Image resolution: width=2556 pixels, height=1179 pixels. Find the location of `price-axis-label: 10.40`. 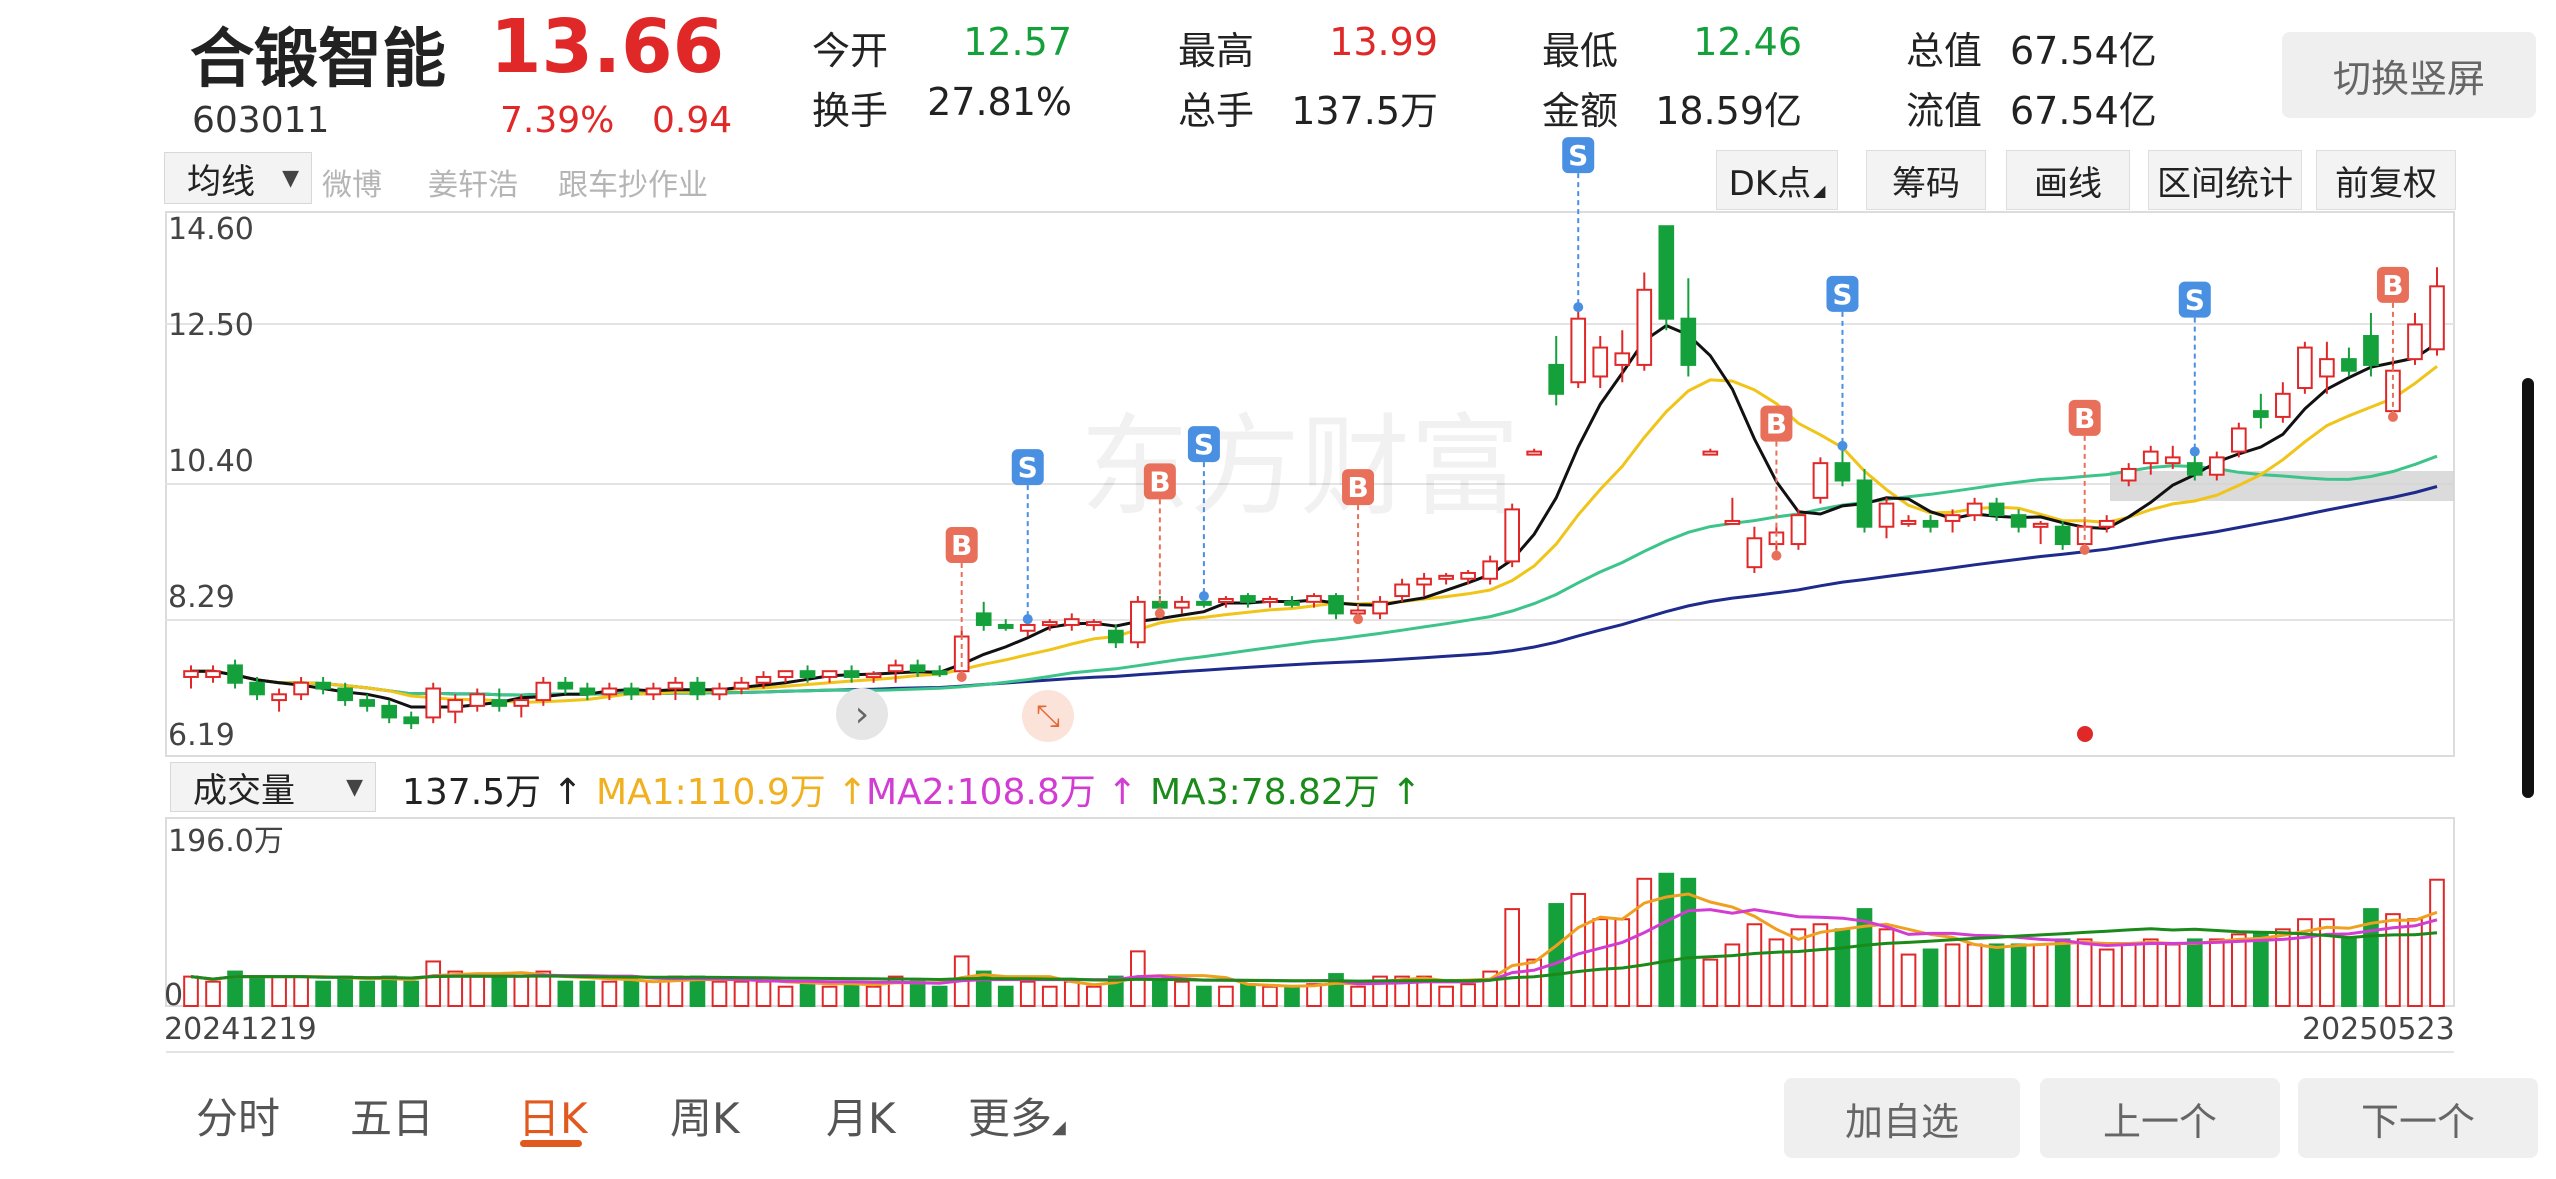

price-axis-label: 10.40 is located at coordinates (211, 461).